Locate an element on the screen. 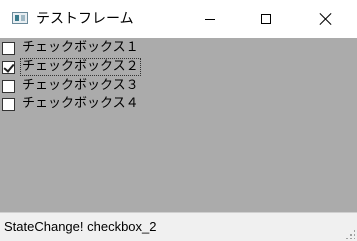 This screenshot has width=357, height=241. minimize-icon is located at coordinates (210, 19).